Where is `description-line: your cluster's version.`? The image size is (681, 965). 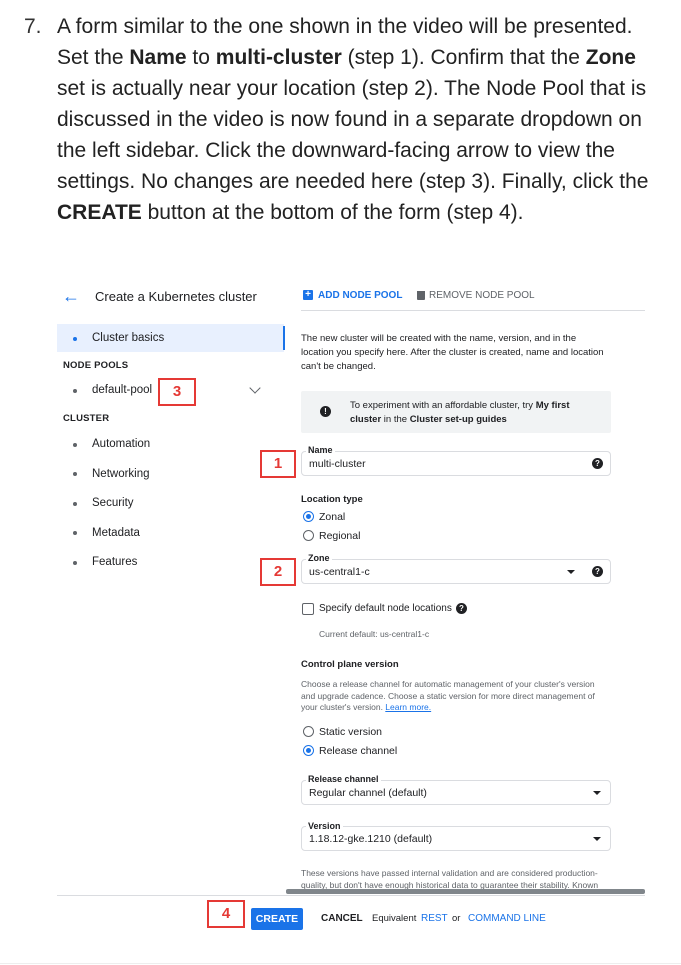
description-line: your cluster's version. is located at coordinates (343, 707).